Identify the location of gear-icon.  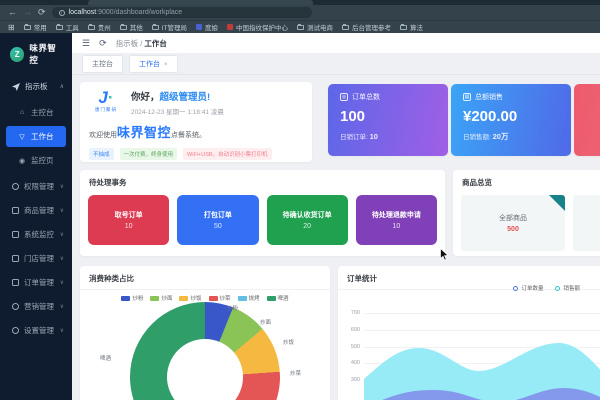
(15, 330).